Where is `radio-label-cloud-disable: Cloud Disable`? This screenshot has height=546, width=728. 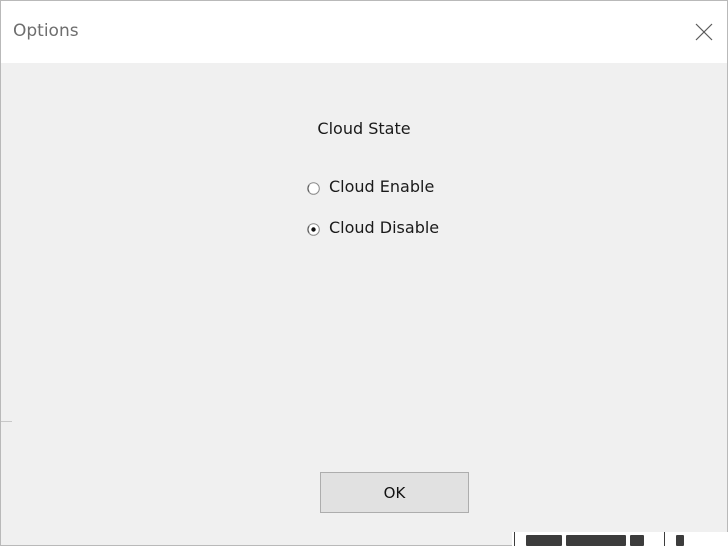
radio-label-cloud-disable: Cloud Disable is located at coordinates (384, 227).